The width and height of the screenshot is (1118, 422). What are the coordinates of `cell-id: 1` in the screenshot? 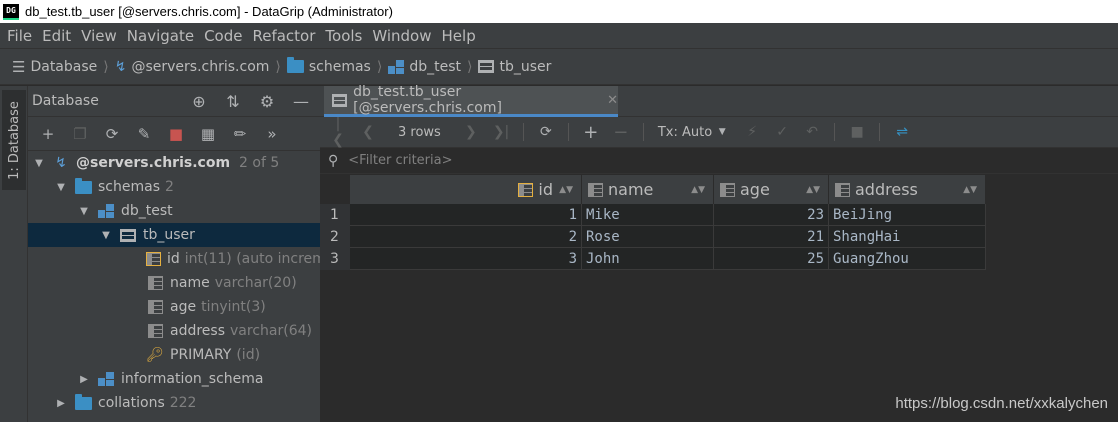 It's located at (466, 215).